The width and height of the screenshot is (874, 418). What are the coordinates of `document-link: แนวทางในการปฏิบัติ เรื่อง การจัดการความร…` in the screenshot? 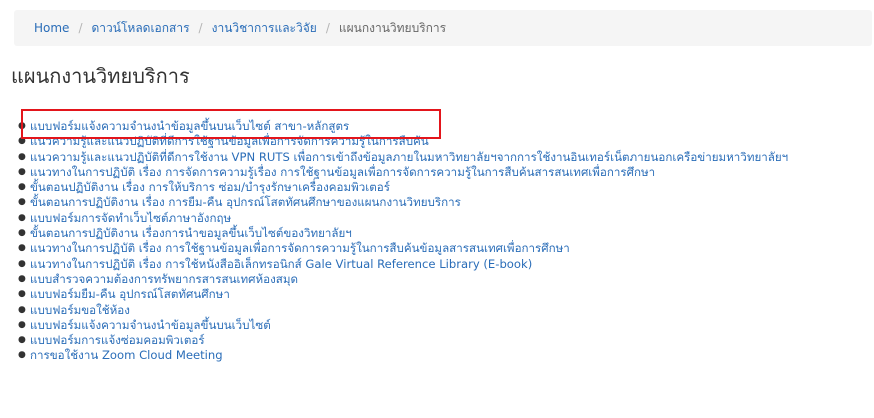 It's located at (342, 172).